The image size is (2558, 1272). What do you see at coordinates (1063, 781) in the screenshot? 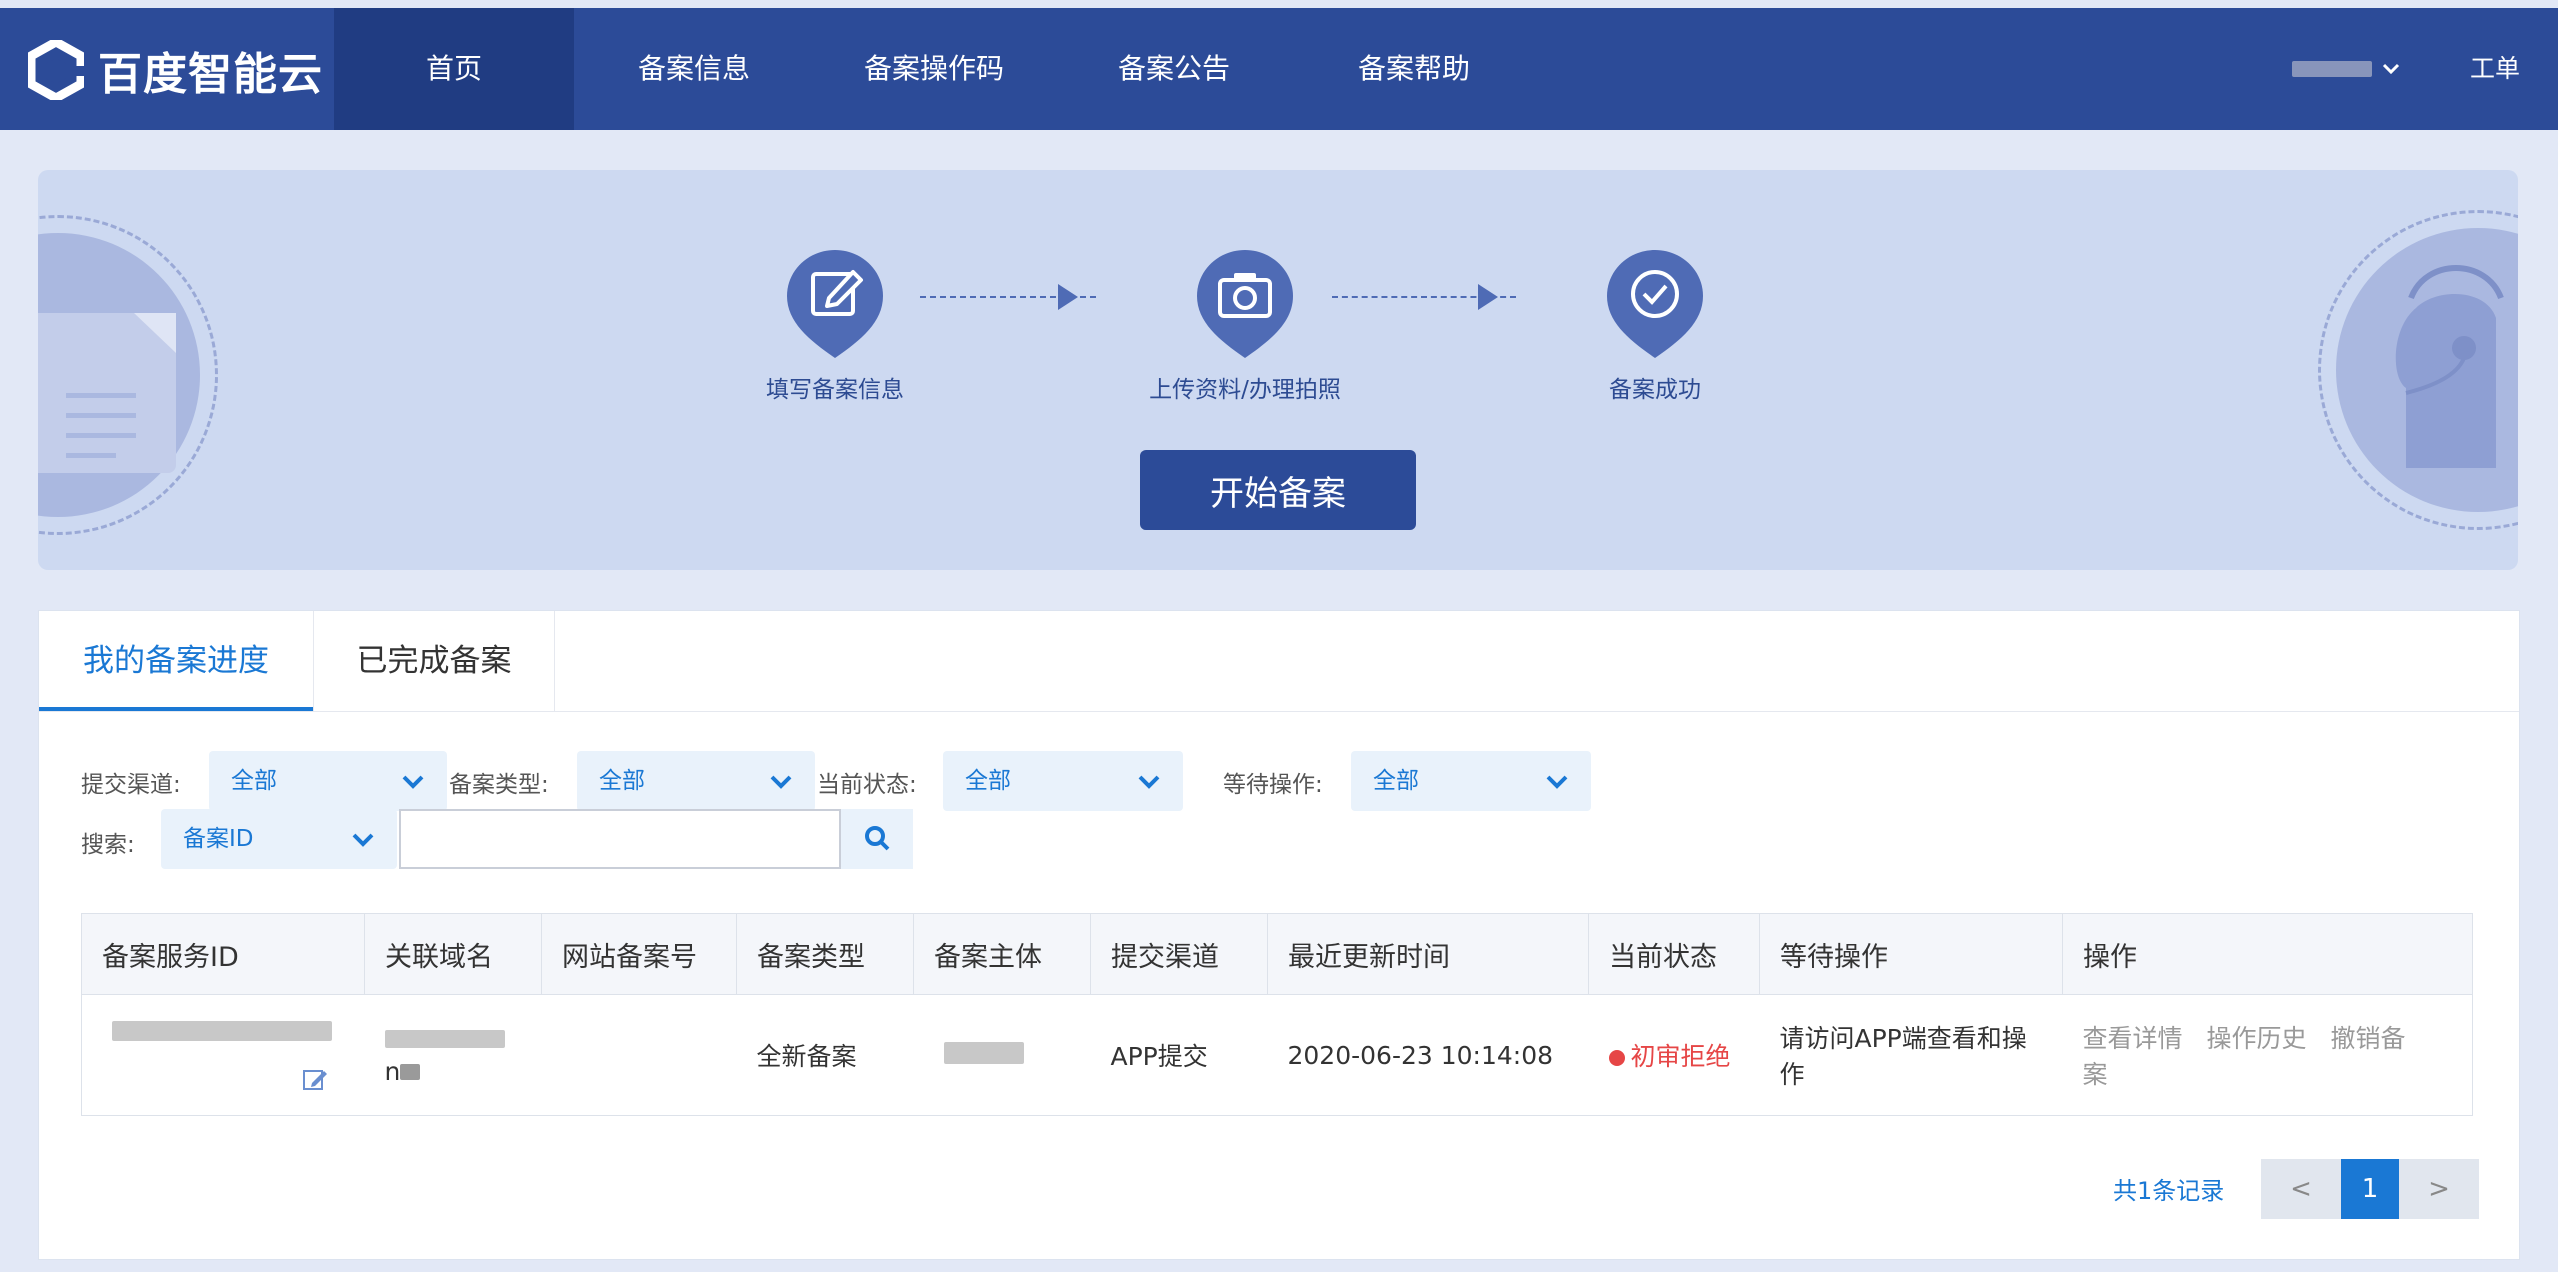
I see `filter-status-select: 全部` at bounding box center [1063, 781].